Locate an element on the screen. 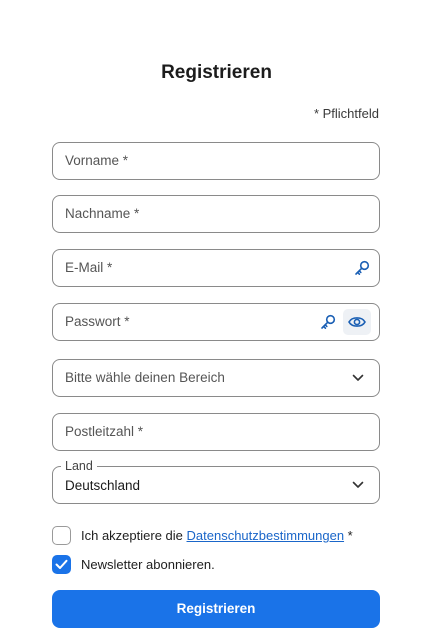 Image resolution: width=433 pixels, height=640 pixels. area-select: Bitte wähle deinen Bereich is located at coordinates (216, 378).